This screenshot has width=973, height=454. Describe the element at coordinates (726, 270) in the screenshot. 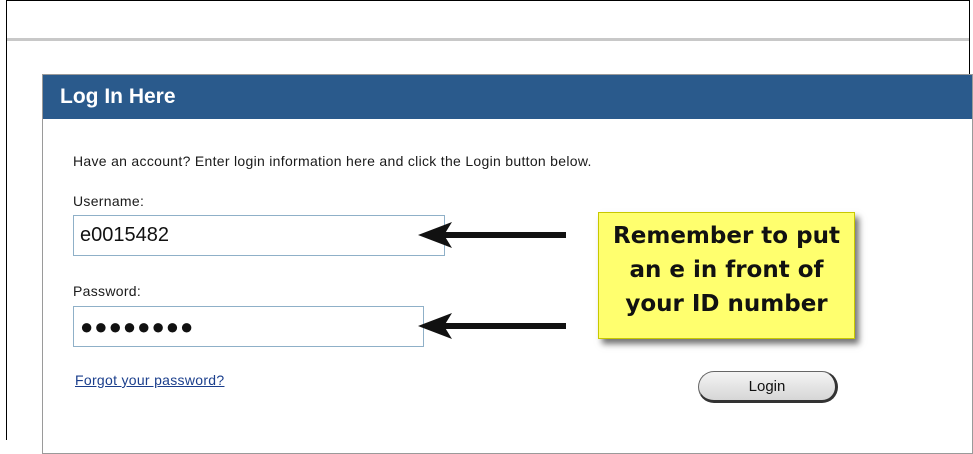

I see `callout-line: an e in front of` at that location.